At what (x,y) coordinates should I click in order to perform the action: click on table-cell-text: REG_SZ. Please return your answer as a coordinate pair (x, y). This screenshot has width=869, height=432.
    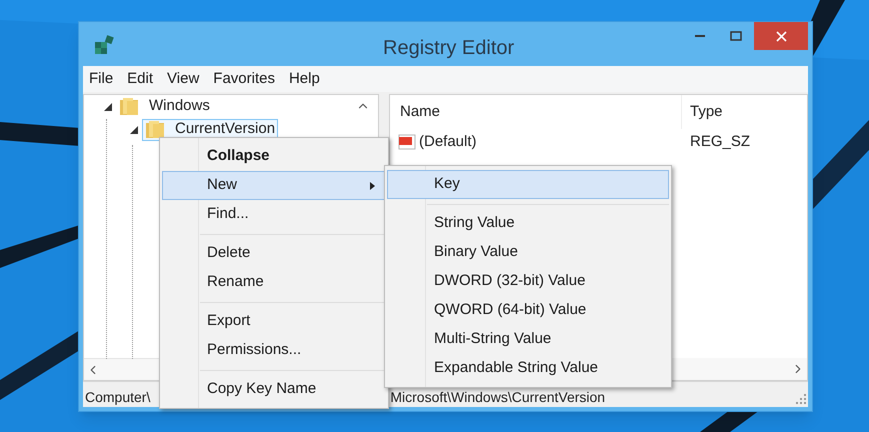
    Looking at the image, I should click on (719, 142).